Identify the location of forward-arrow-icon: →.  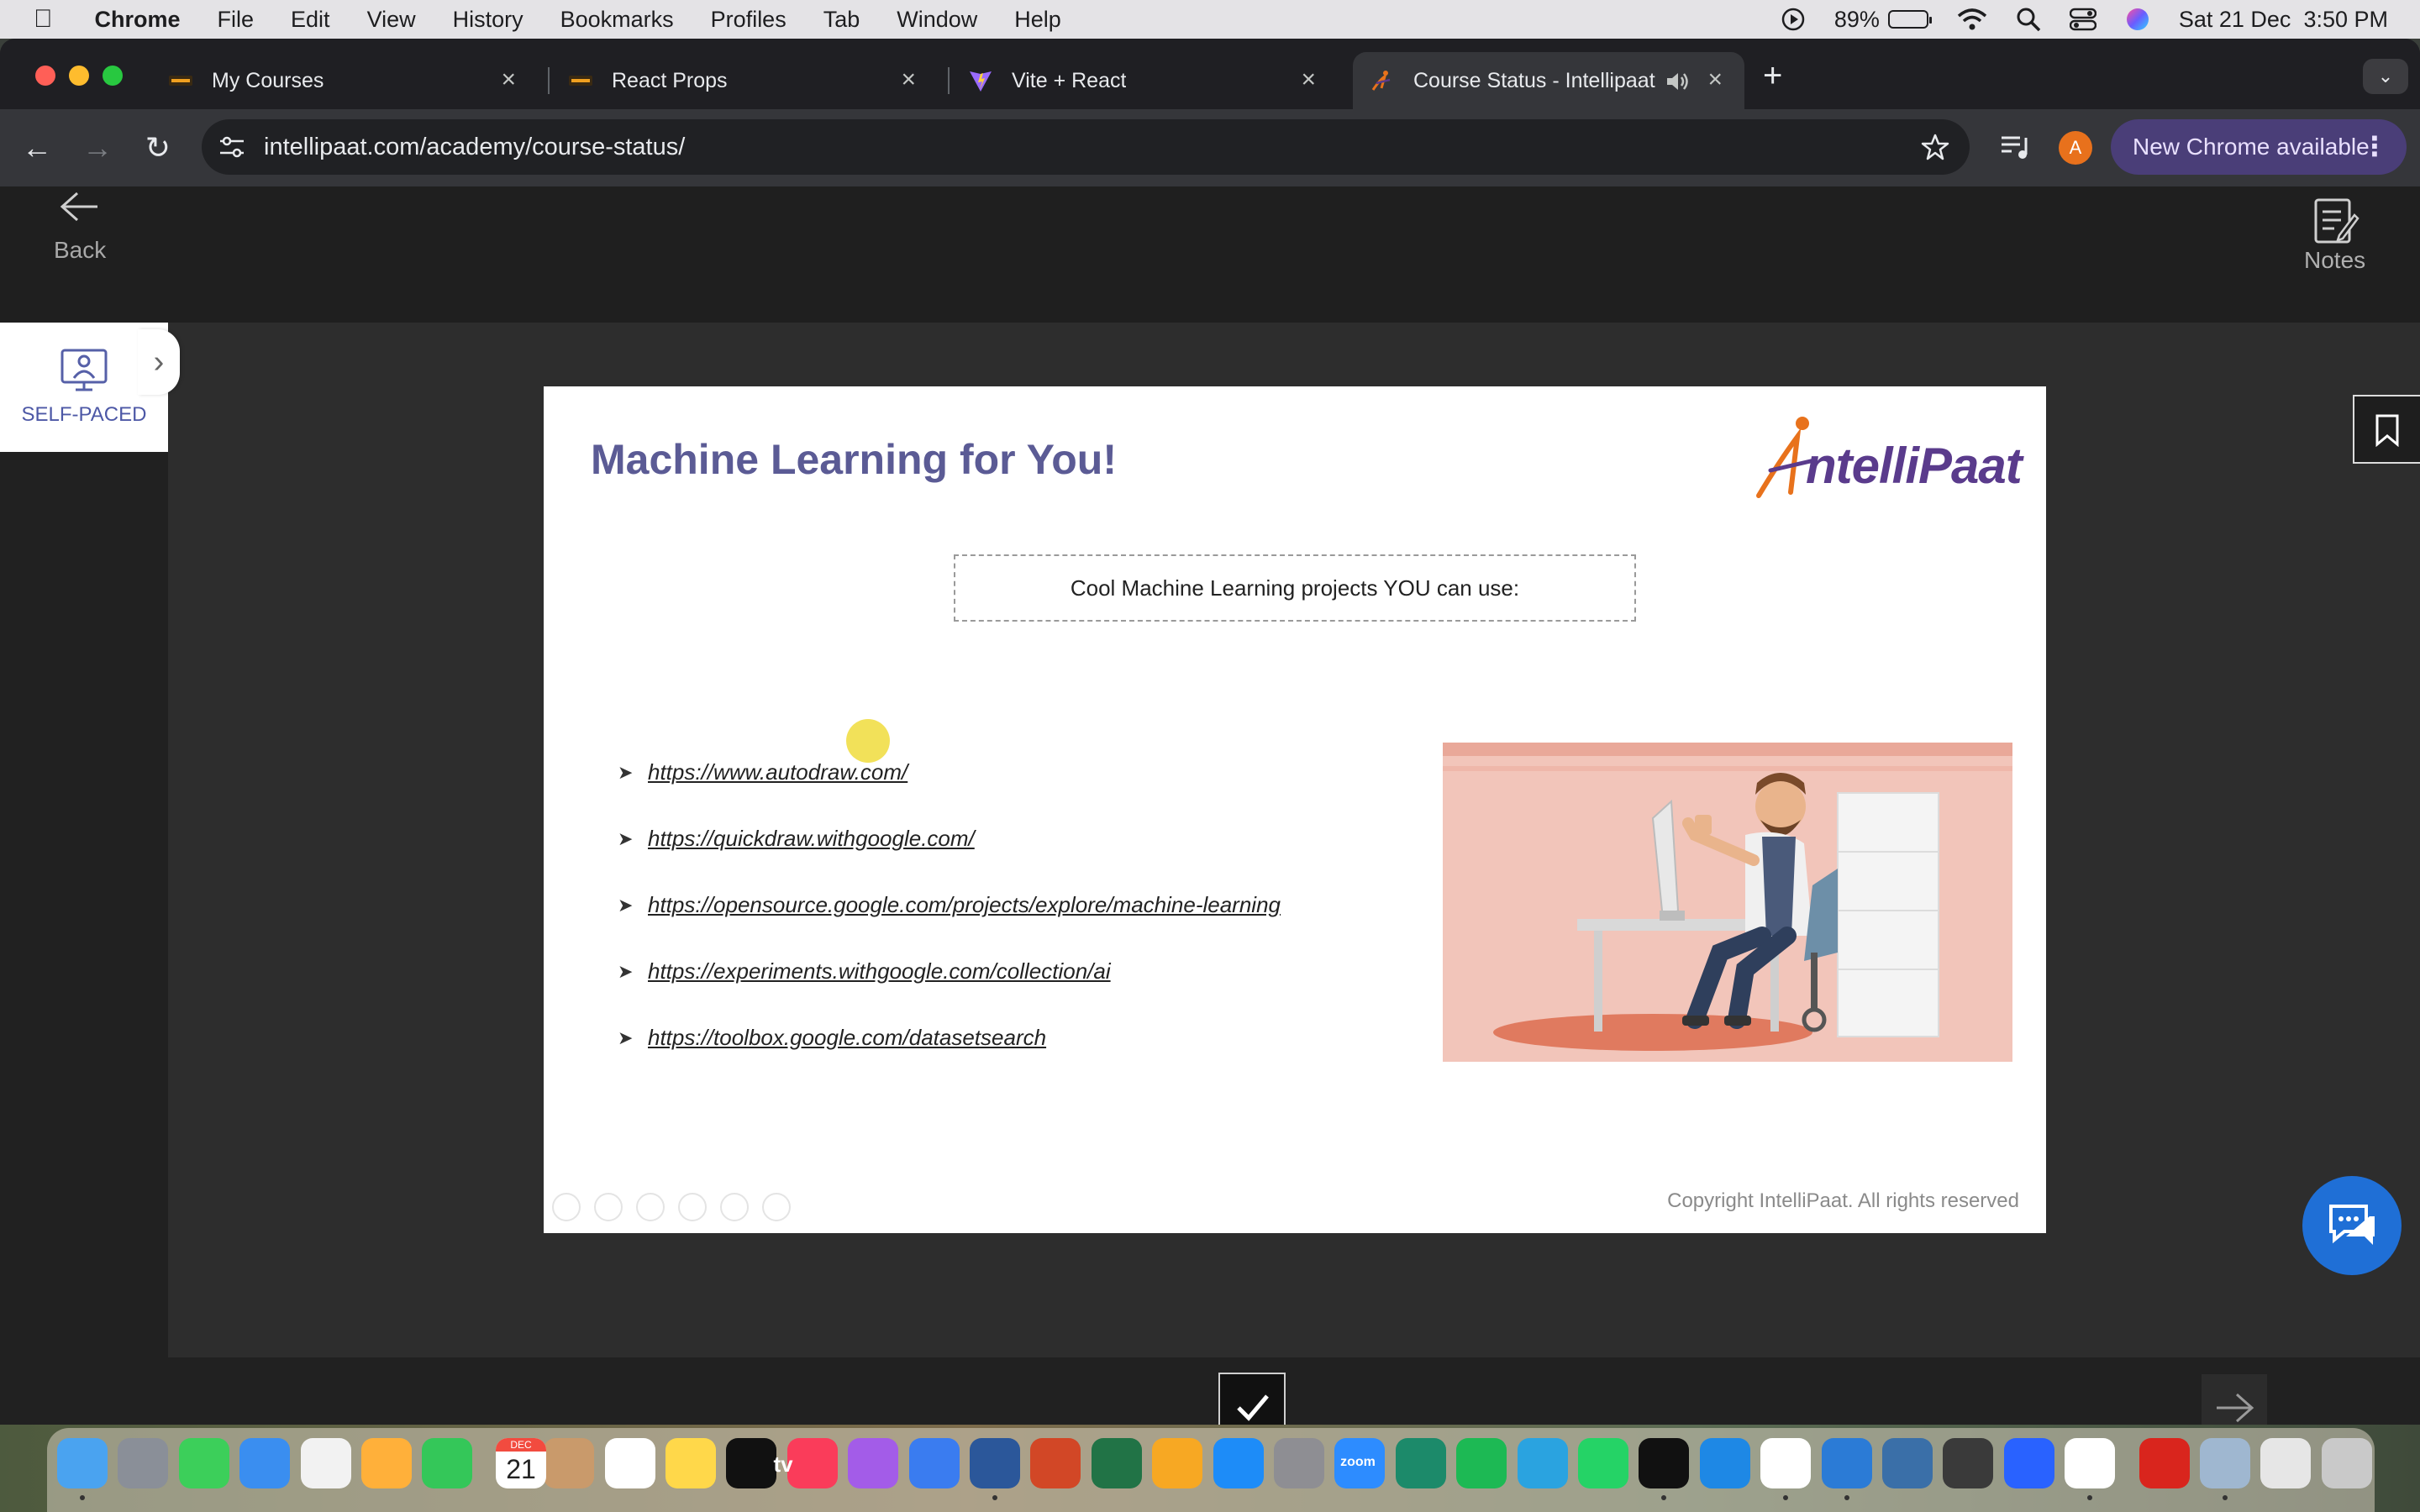
(97, 148).